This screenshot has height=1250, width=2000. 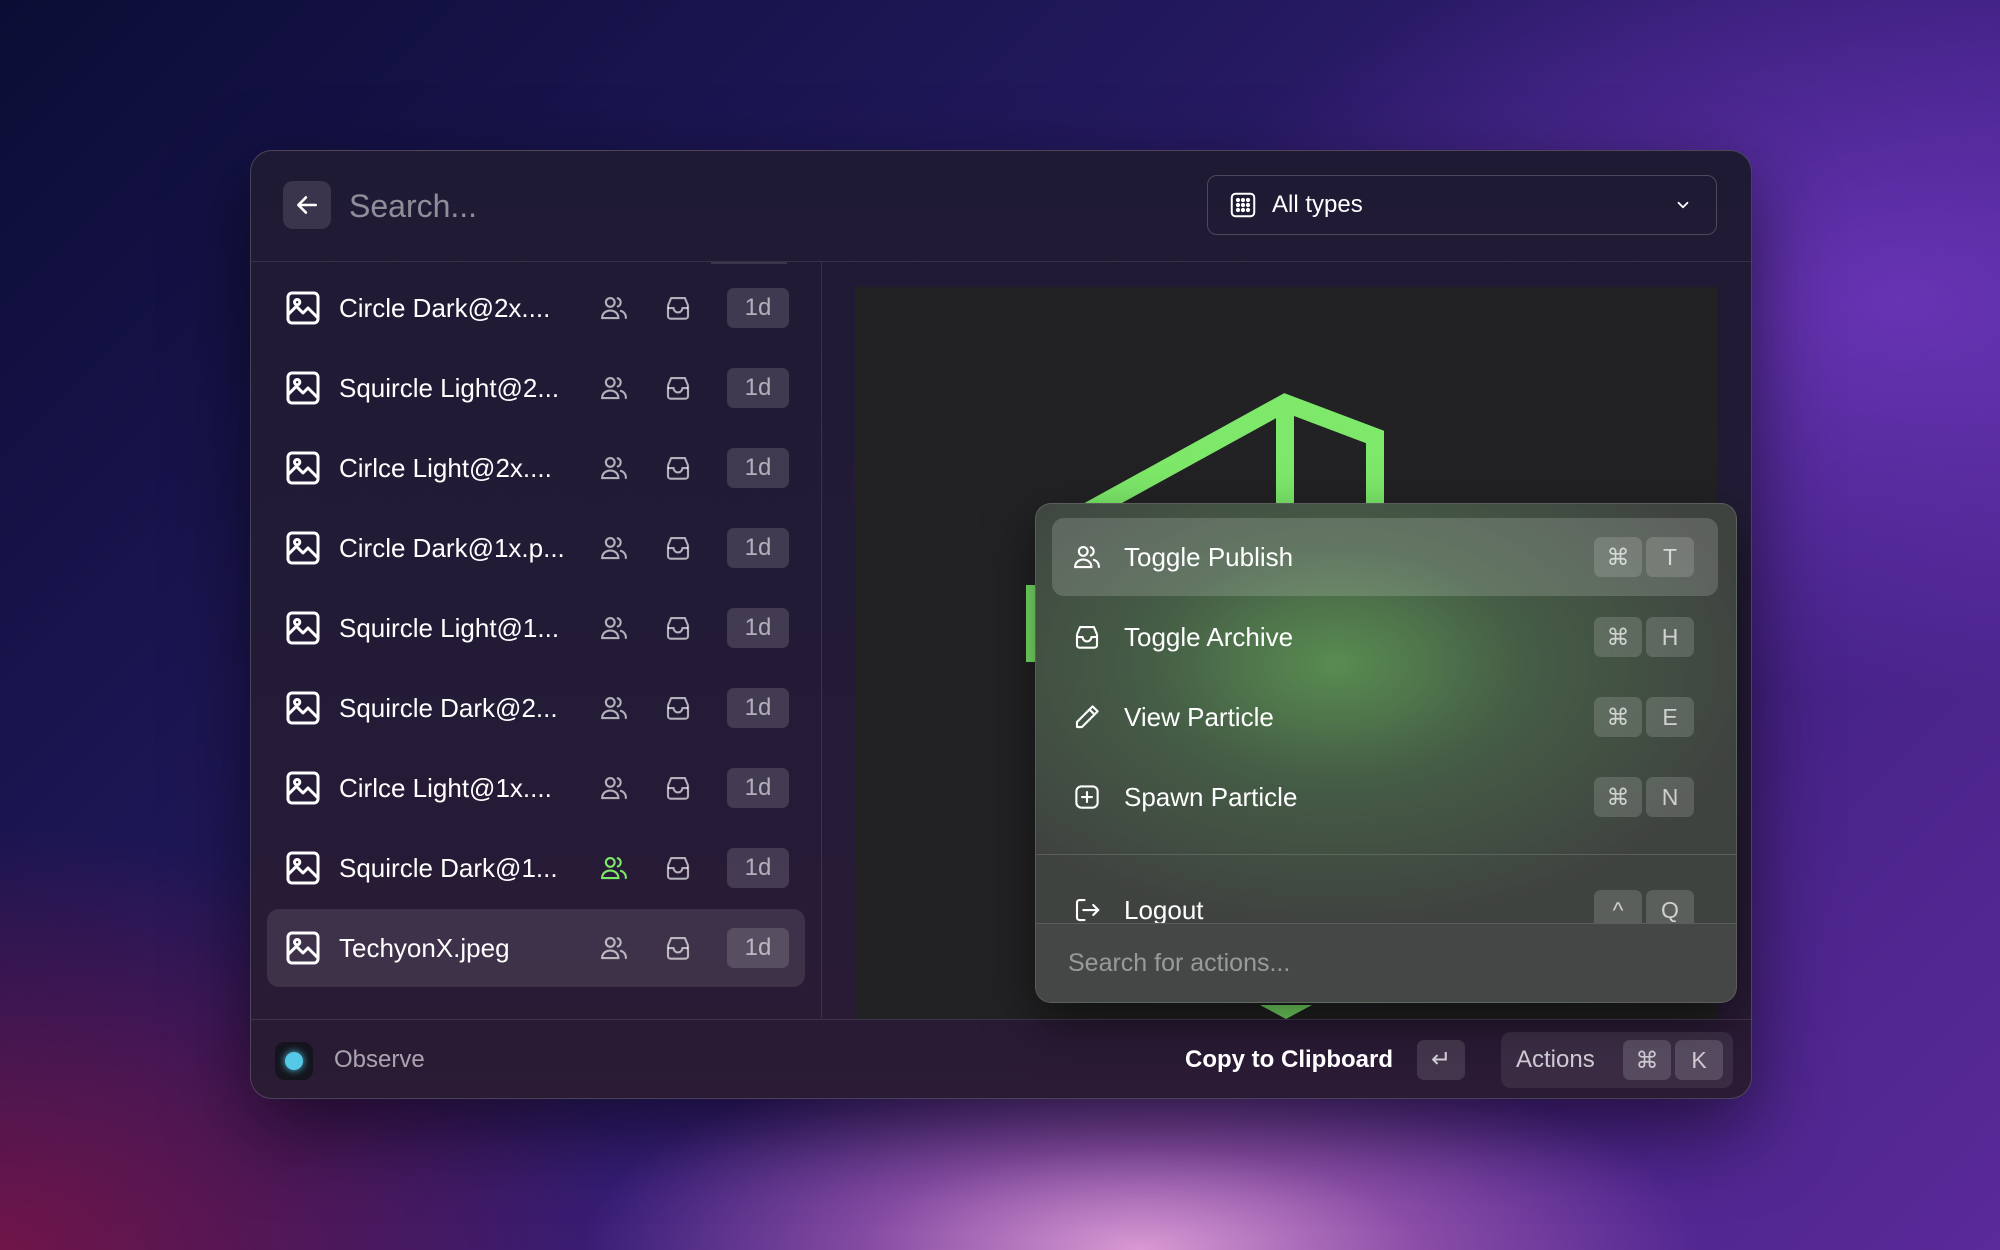 I want to click on action-toggle-publish: Toggle Publish ⌘ T, so click(x=1385, y=557).